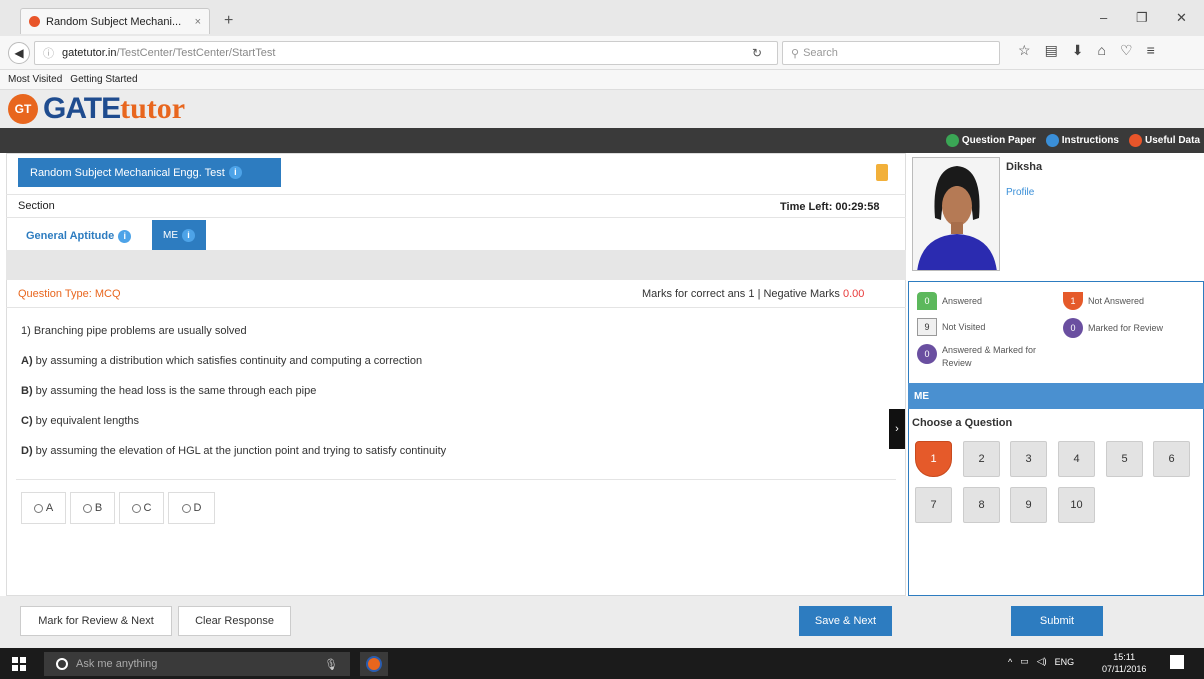 This screenshot has height=679, width=1204. Describe the element at coordinates (1102, 50) in the screenshot. I see `home-icon: ⌂` at that location.